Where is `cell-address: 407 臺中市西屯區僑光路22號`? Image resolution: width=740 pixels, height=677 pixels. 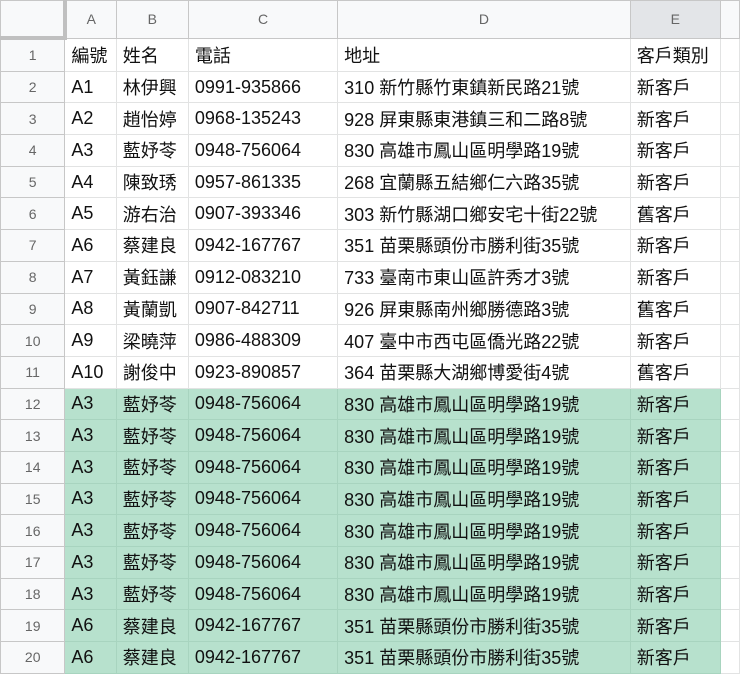 cell-address: 407 臺中市西屯區僑光路22號 is located at coordinates (484, 340).